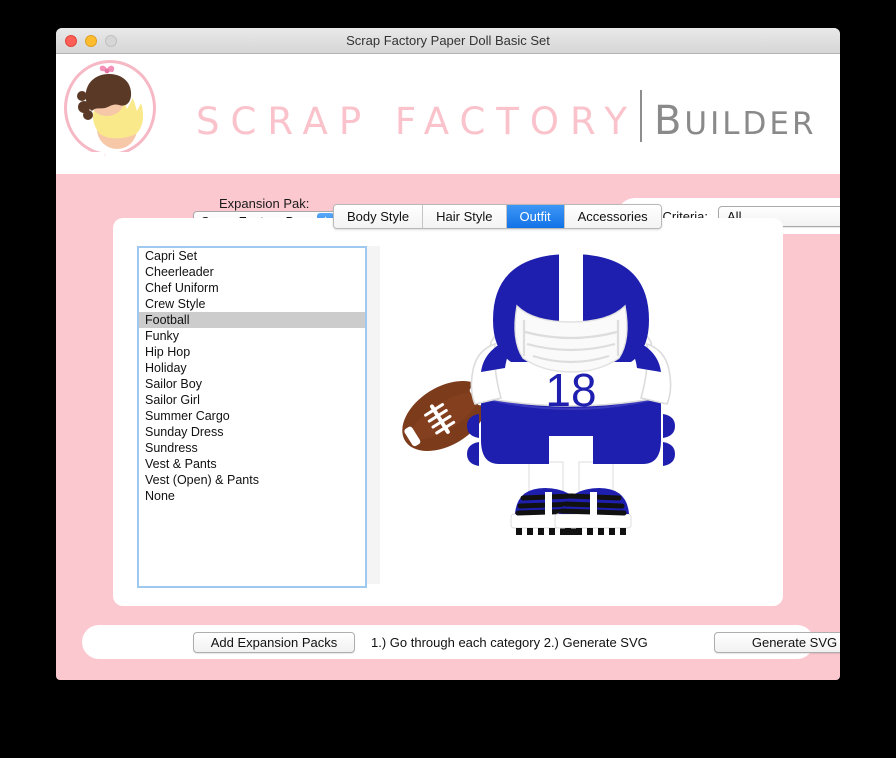 This screenshot has width=896, height=758. Describe the element at coordinates (252, 448) in the screenshot. I see `list-item: Sundress` at that location.